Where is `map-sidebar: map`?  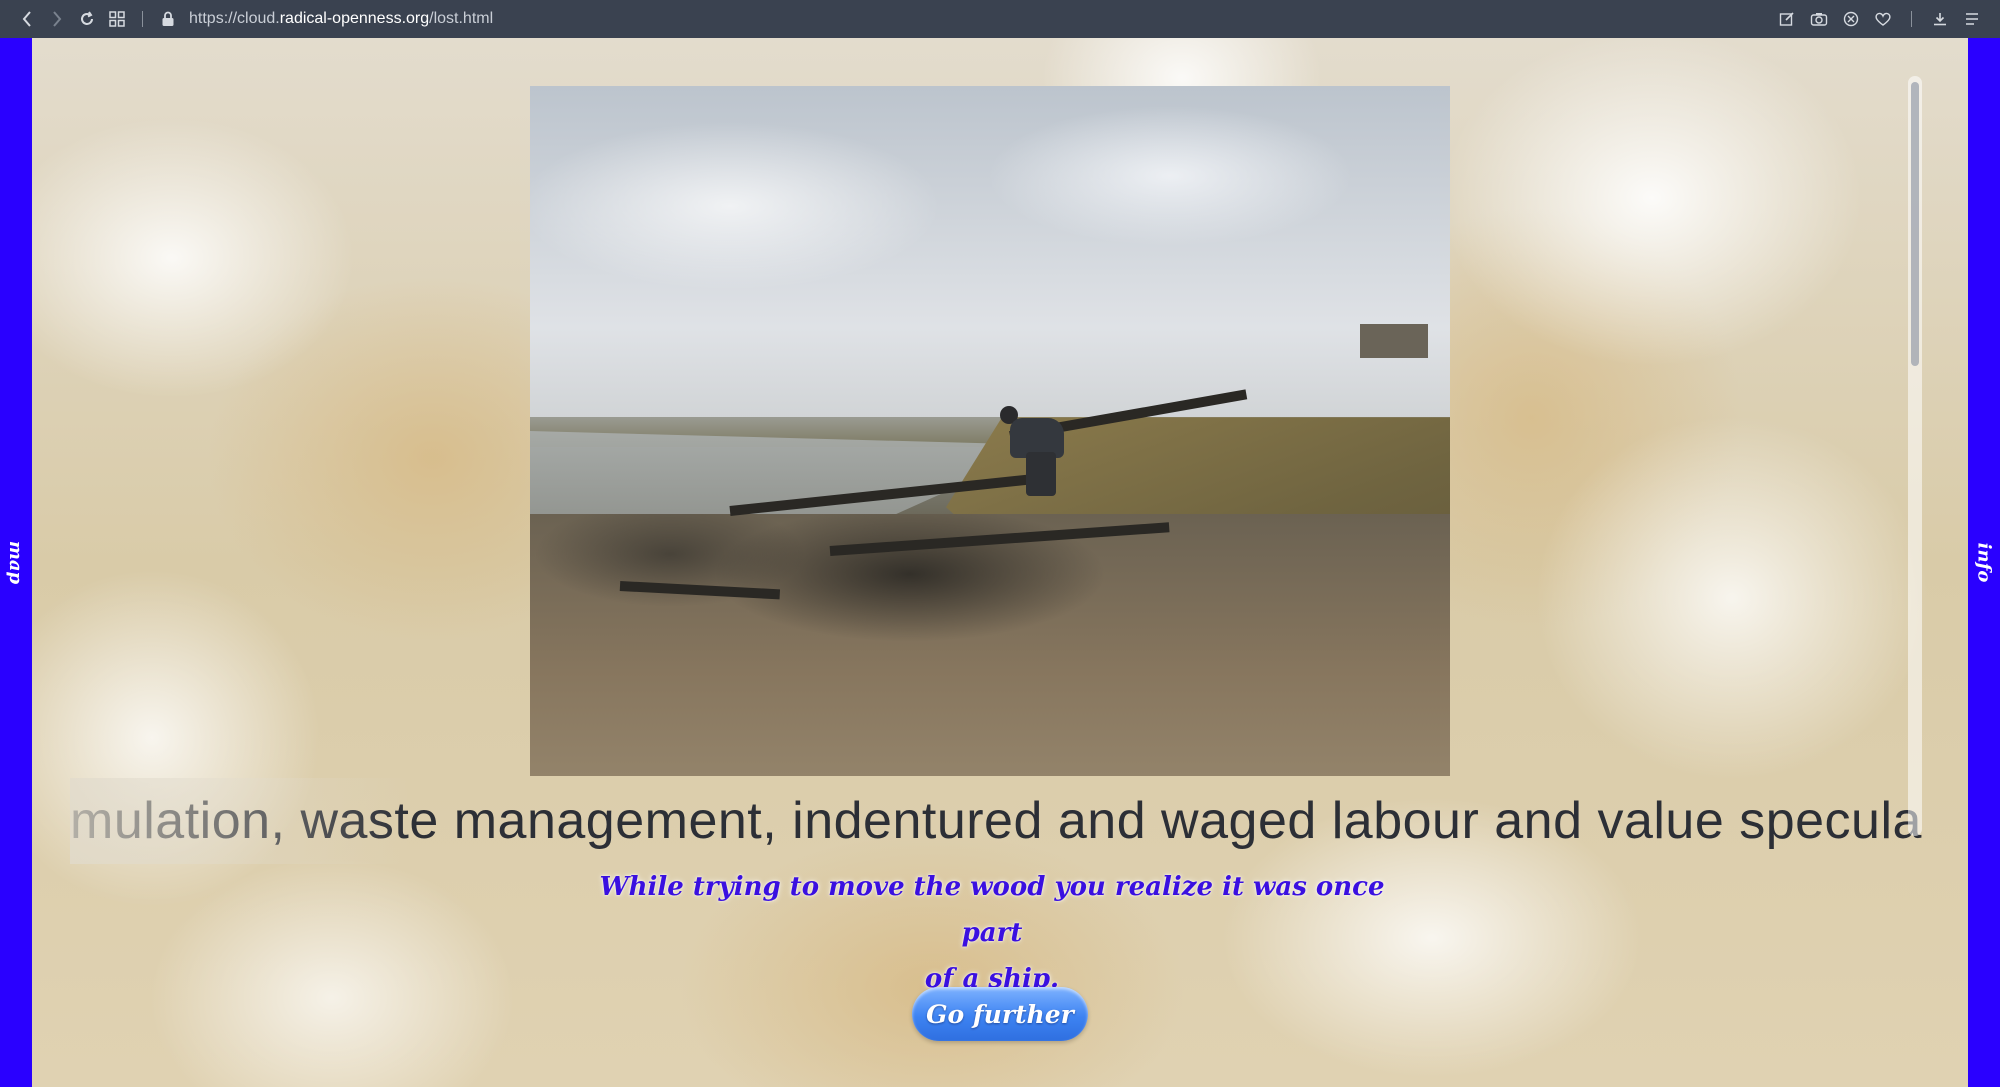
map-sidebar: map is located at coordinates (16, 562).